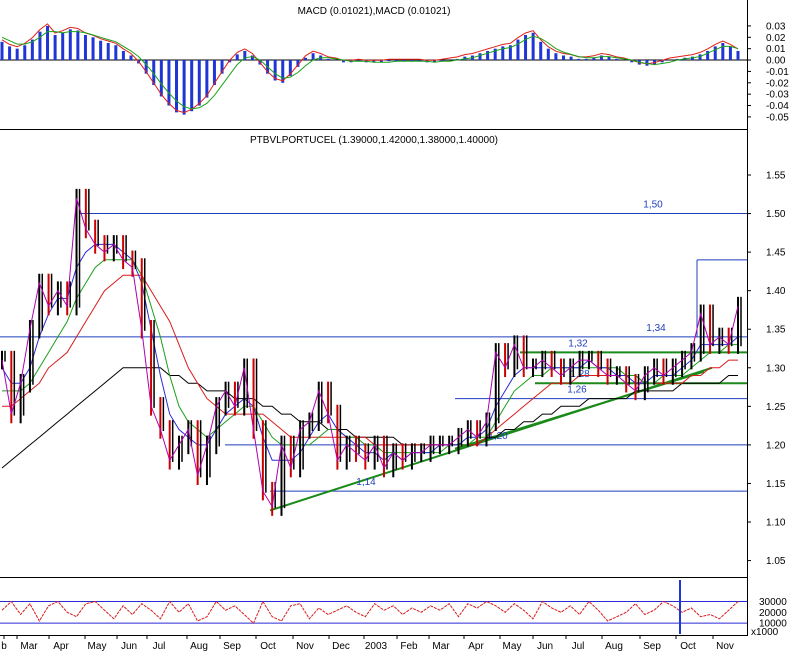 The height and width of the screenshot is (652, 795). What do you see at coordinates (776, 368) in the screenshot?
I see `price-y-tick-label: 1.30` at bounding box center [776, 368].